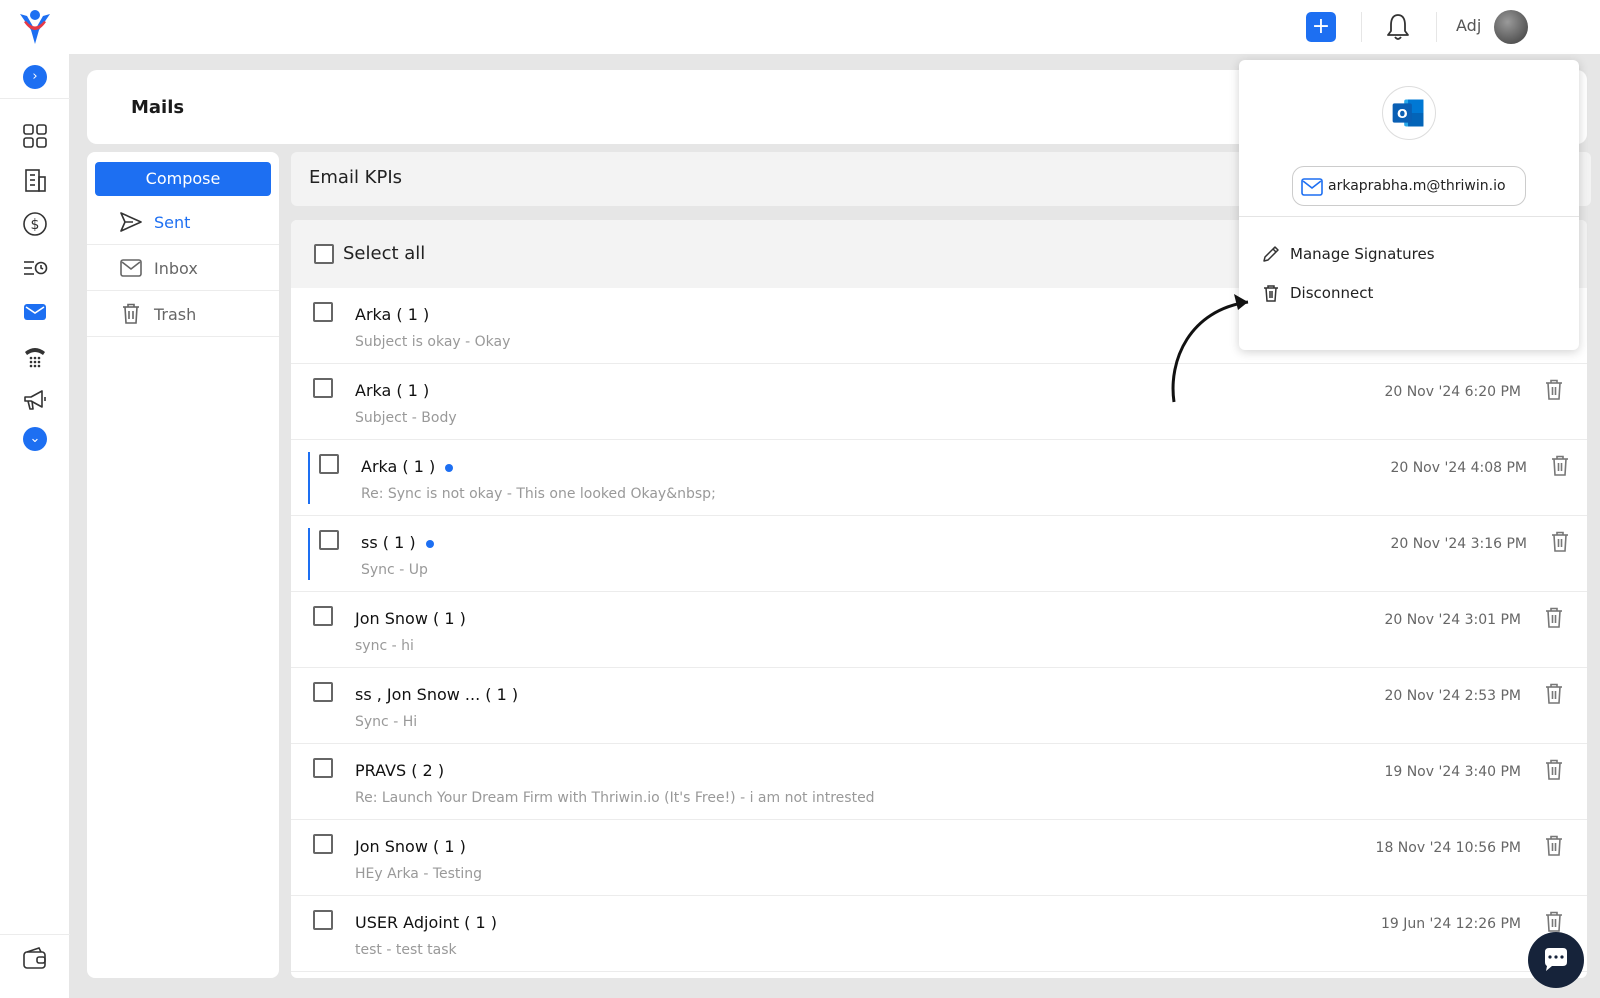 The height and width of the screenshot is (998, 1600). I want to click on mail-preview: Subject - Body, so click(406, 418).